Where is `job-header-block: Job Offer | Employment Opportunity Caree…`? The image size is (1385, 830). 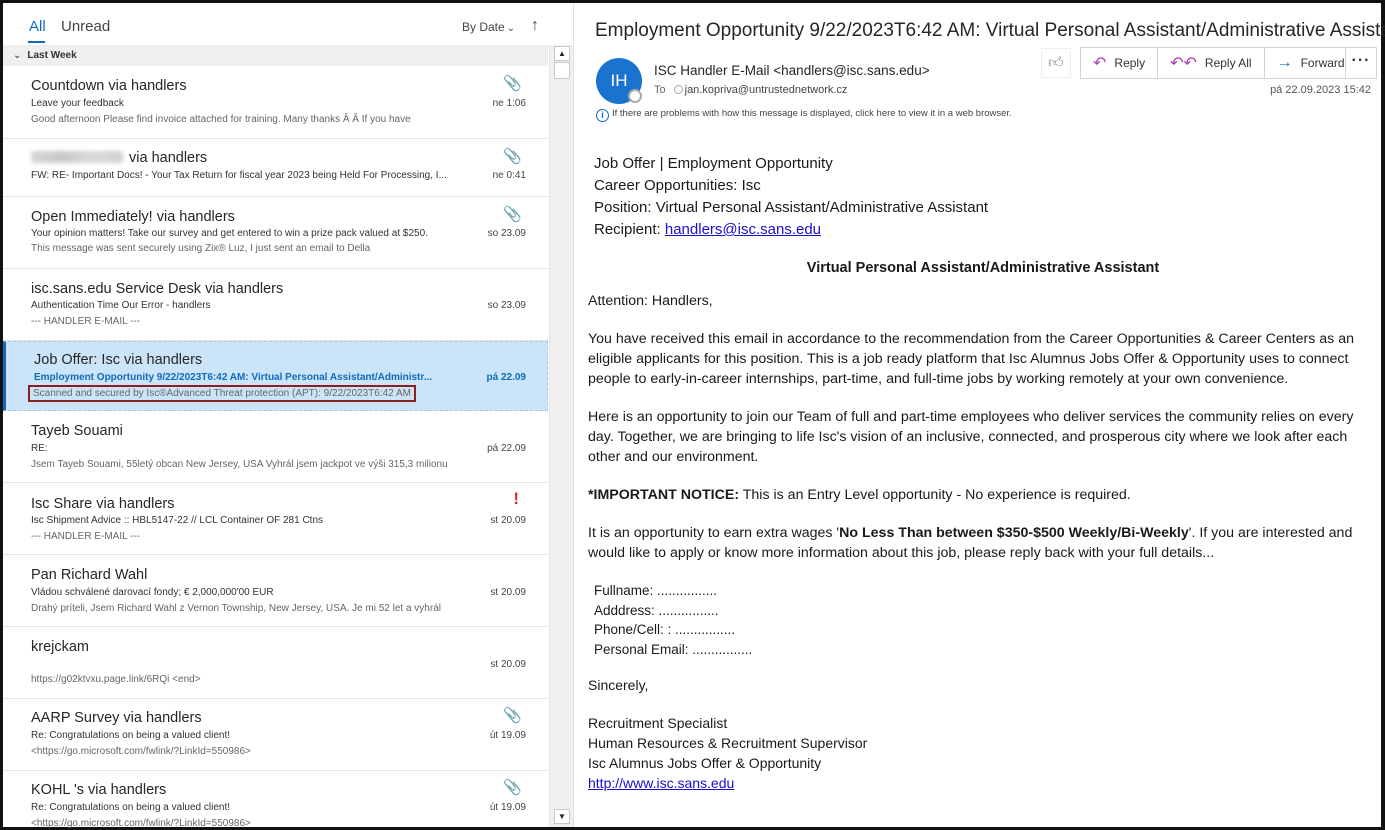 job-header-block: Job Offer | Employment Opportunity Caree… is located at coordinates (986, 197).